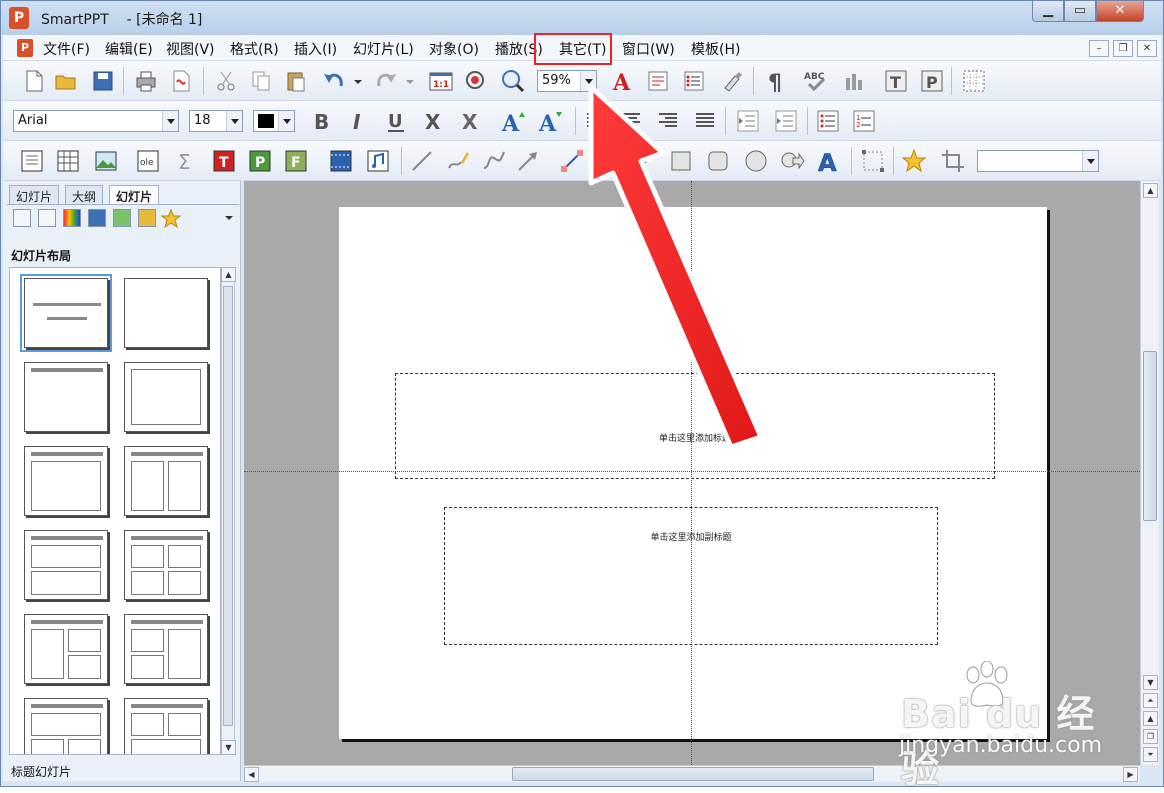 The image size is (1164, 793). Describe the element at coordinates (896, 81) in the screenshot. I see `text-template-icon: T` at that location.